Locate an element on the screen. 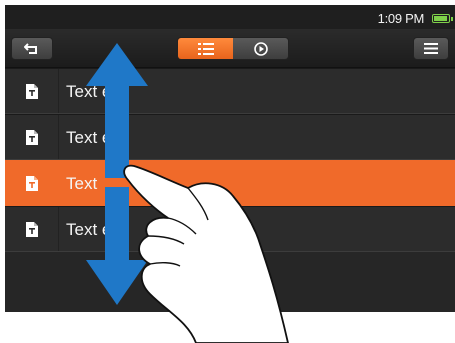 This screenshot has height=343, width=455. clock: 1:09 PM is located at coordinates (401, 18).